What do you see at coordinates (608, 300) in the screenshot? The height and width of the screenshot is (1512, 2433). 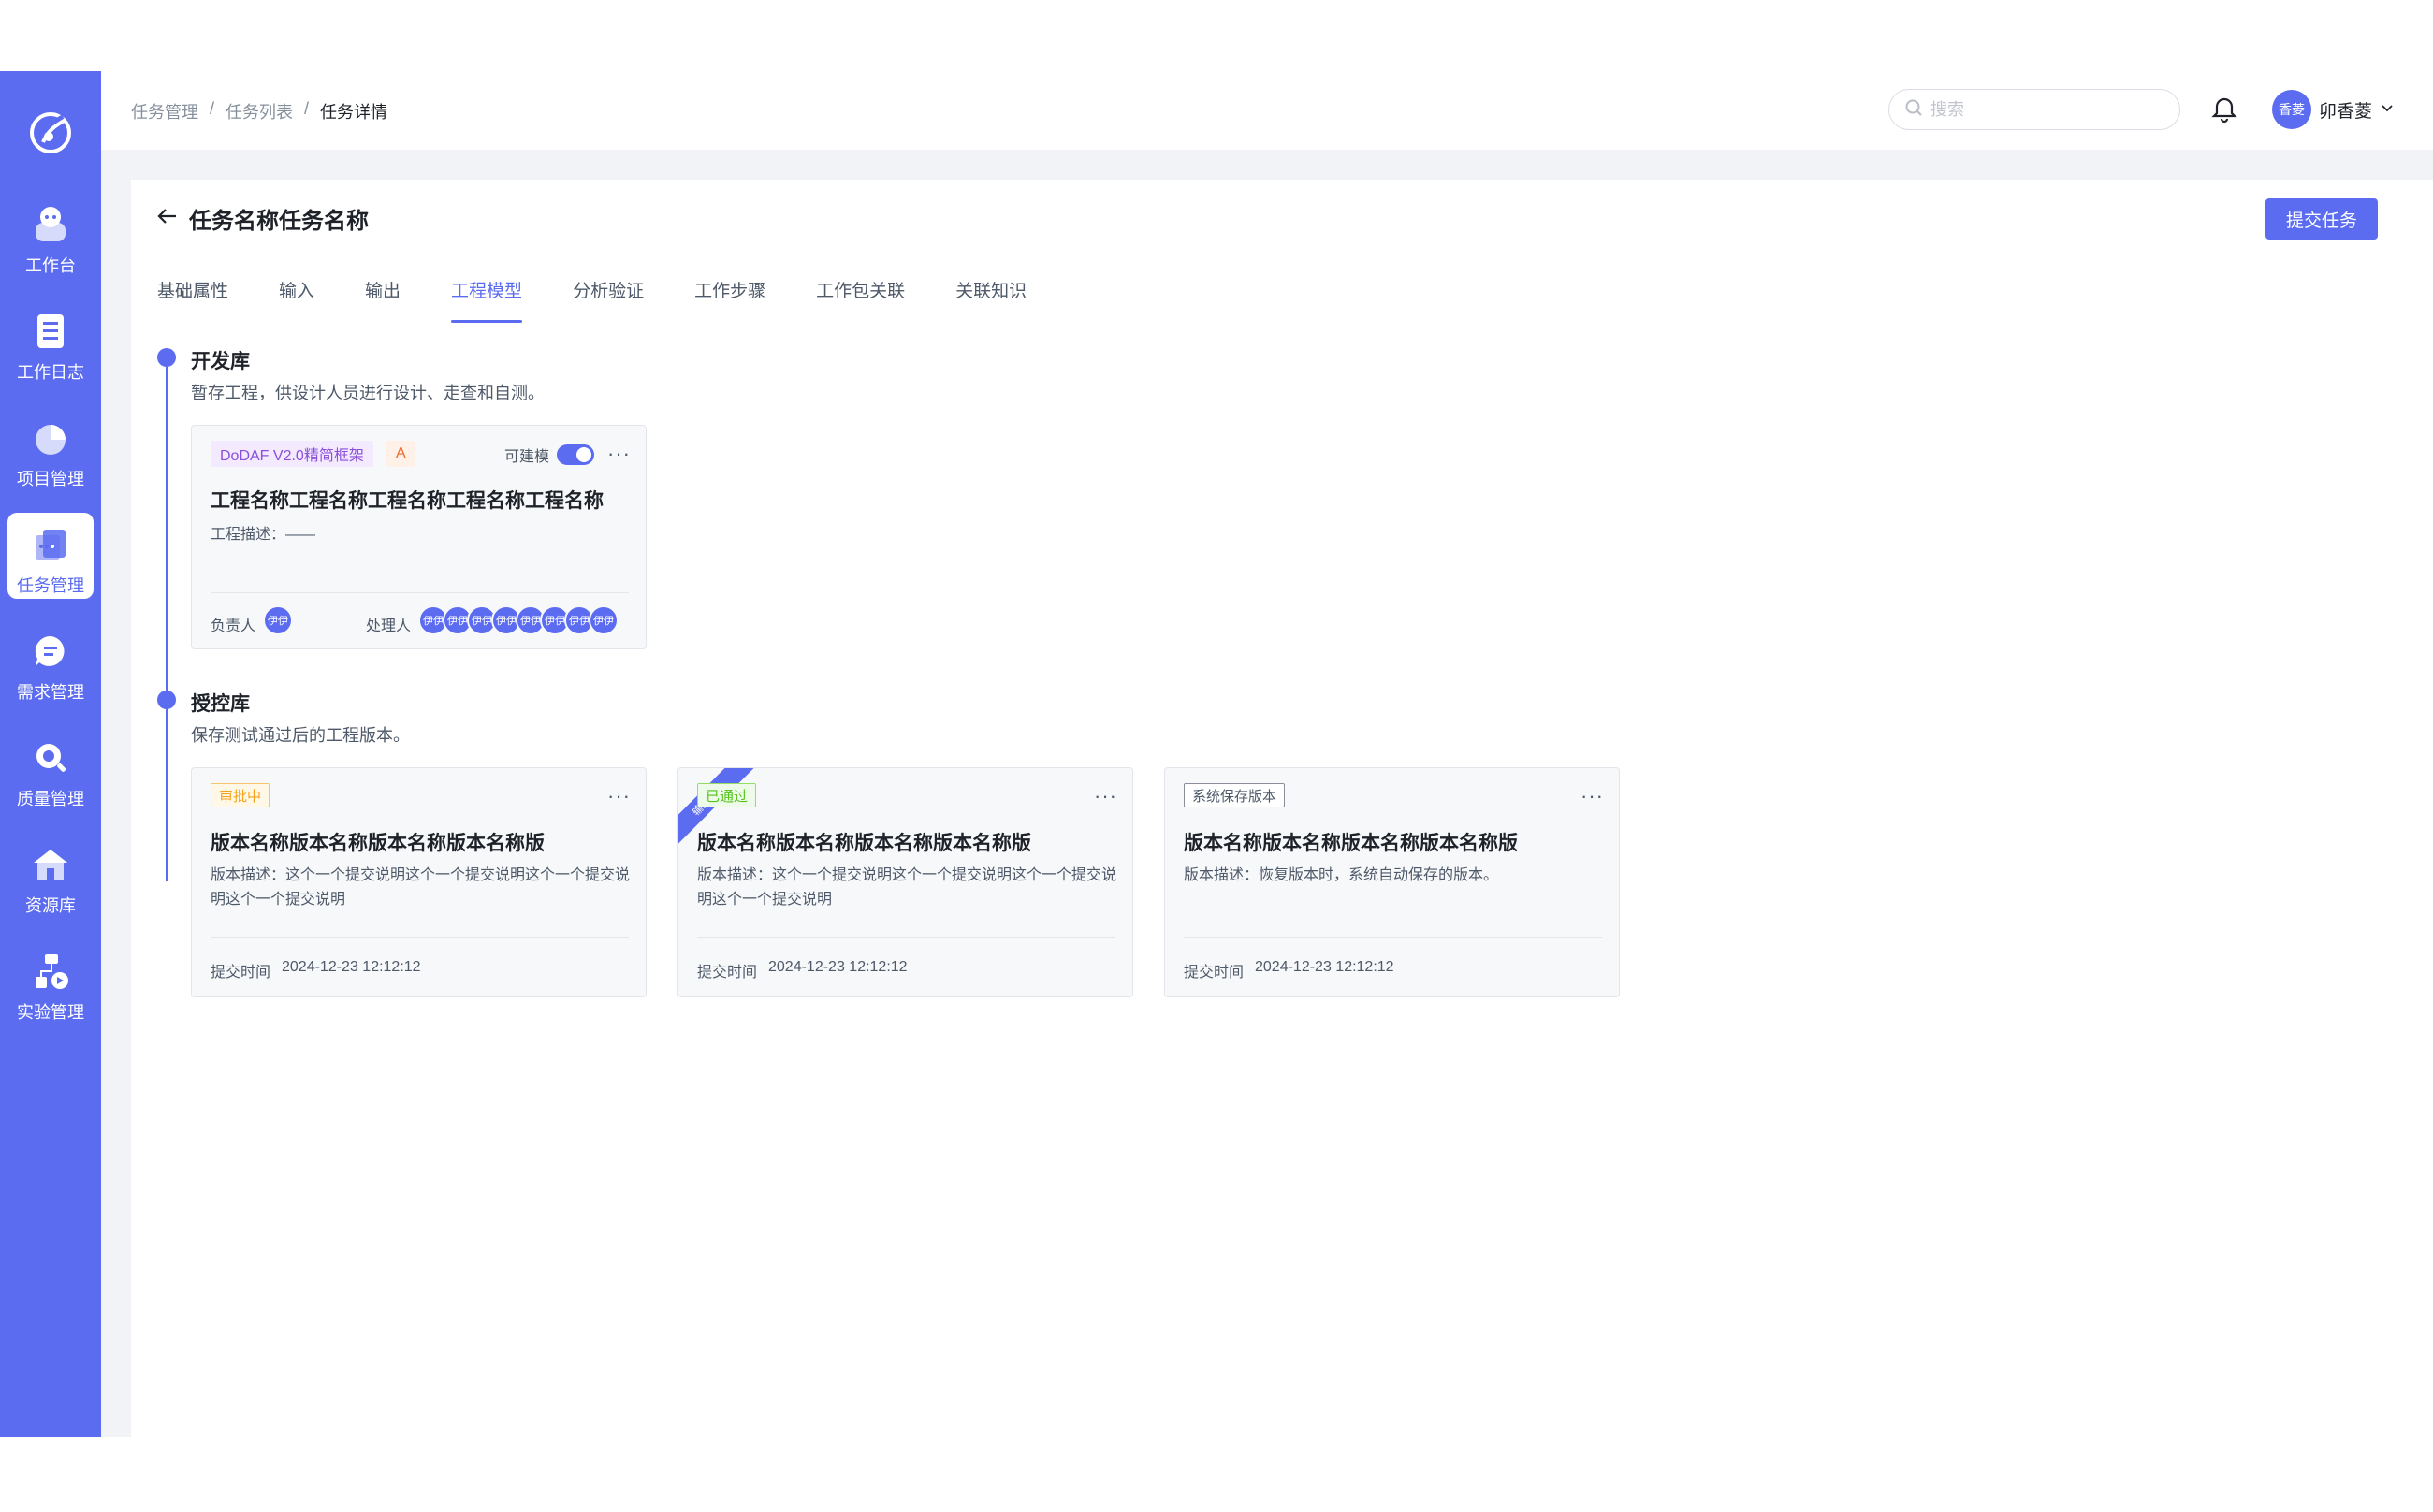 I see `tab-analysis-verification: 分析验证` at bounding box center [608, 300].